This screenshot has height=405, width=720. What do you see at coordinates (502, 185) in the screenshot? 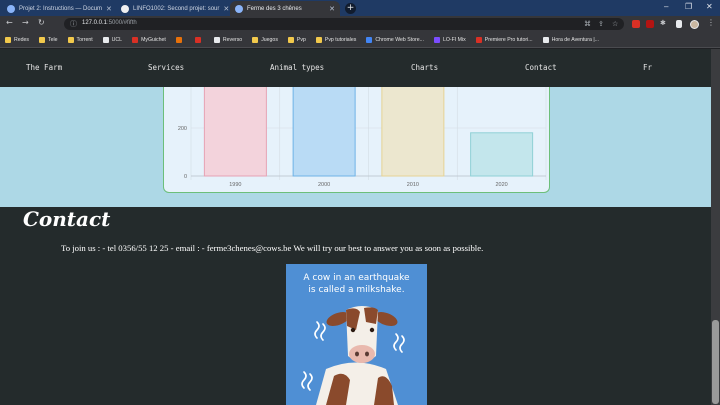
I see `x-tick-label: 2020` at bounding box center [502, 185].